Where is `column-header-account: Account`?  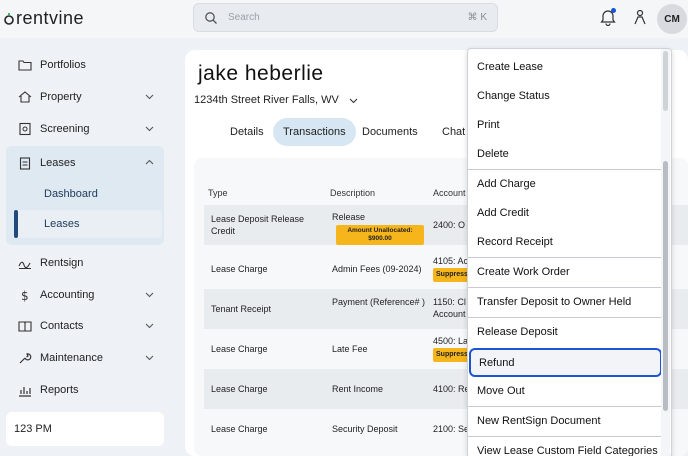
column-header-account: Account is located at coordinates (449, 193).